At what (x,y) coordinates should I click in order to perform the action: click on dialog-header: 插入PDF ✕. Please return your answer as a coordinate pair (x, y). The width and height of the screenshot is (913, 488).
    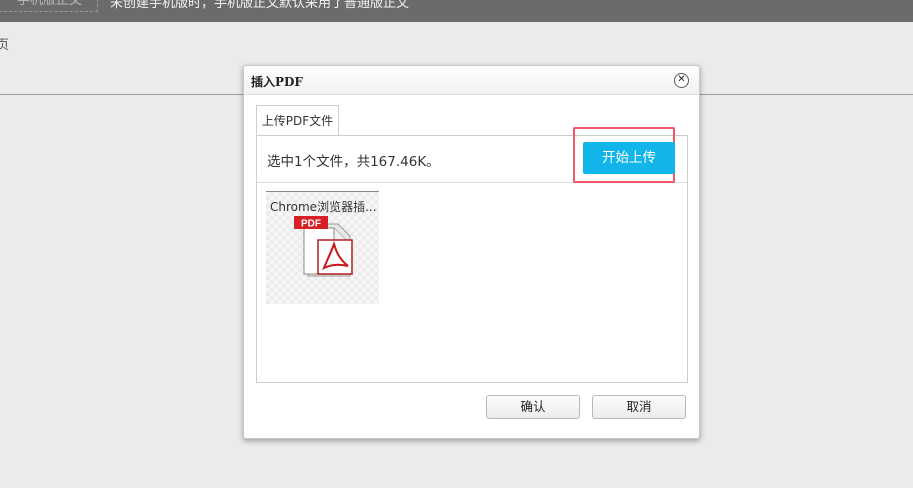
    Looking at the image, I should click on (471, 80).